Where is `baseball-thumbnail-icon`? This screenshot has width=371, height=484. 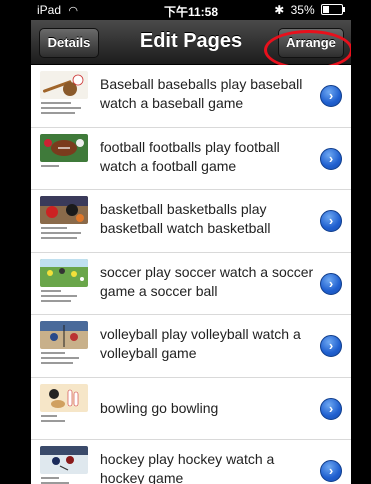
baseball-thumbnail-icon is located at coordinates (65, 96).